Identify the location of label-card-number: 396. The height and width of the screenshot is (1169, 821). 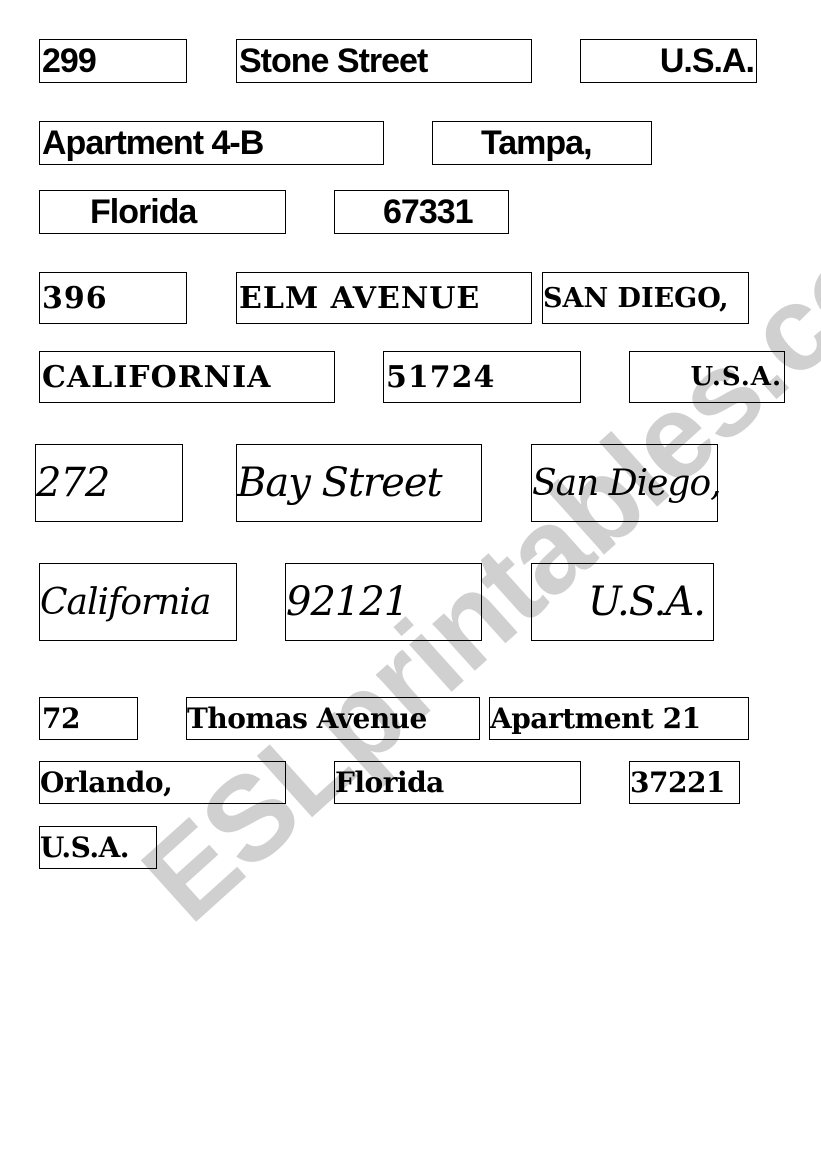
(113, 298).